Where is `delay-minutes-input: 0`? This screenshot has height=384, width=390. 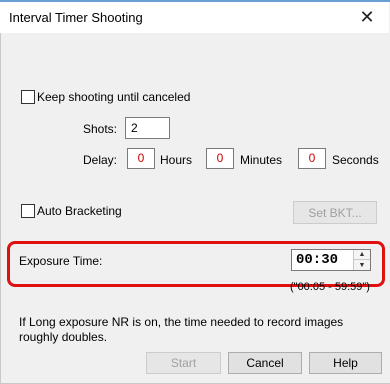 delay-minutes-input: 0 is located at coordinates (220, 158).